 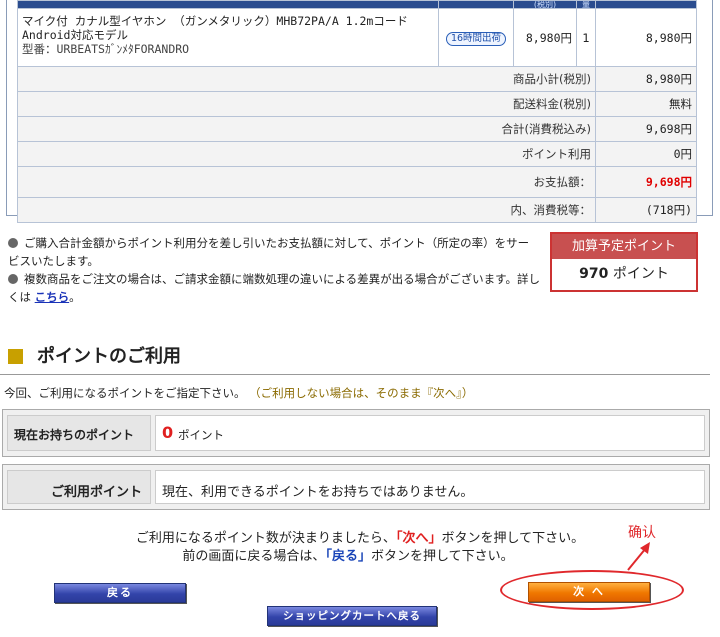 I want to click on total-row: お支払額： 9,698円, so click(x=357, y=182).